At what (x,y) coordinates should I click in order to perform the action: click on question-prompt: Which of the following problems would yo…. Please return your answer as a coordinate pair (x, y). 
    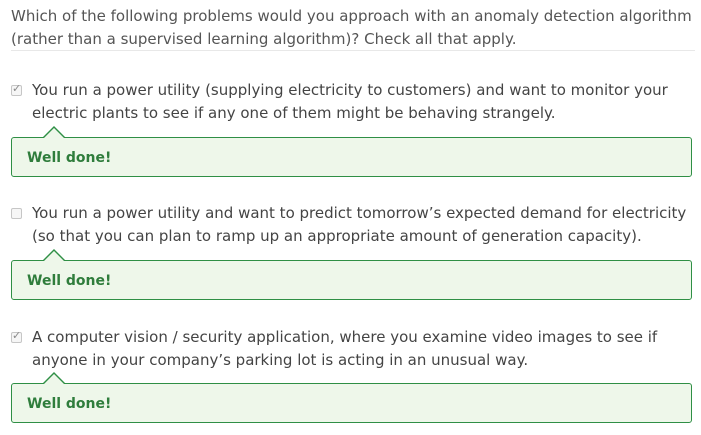
    Looking at the image, I should click on (351, 27).